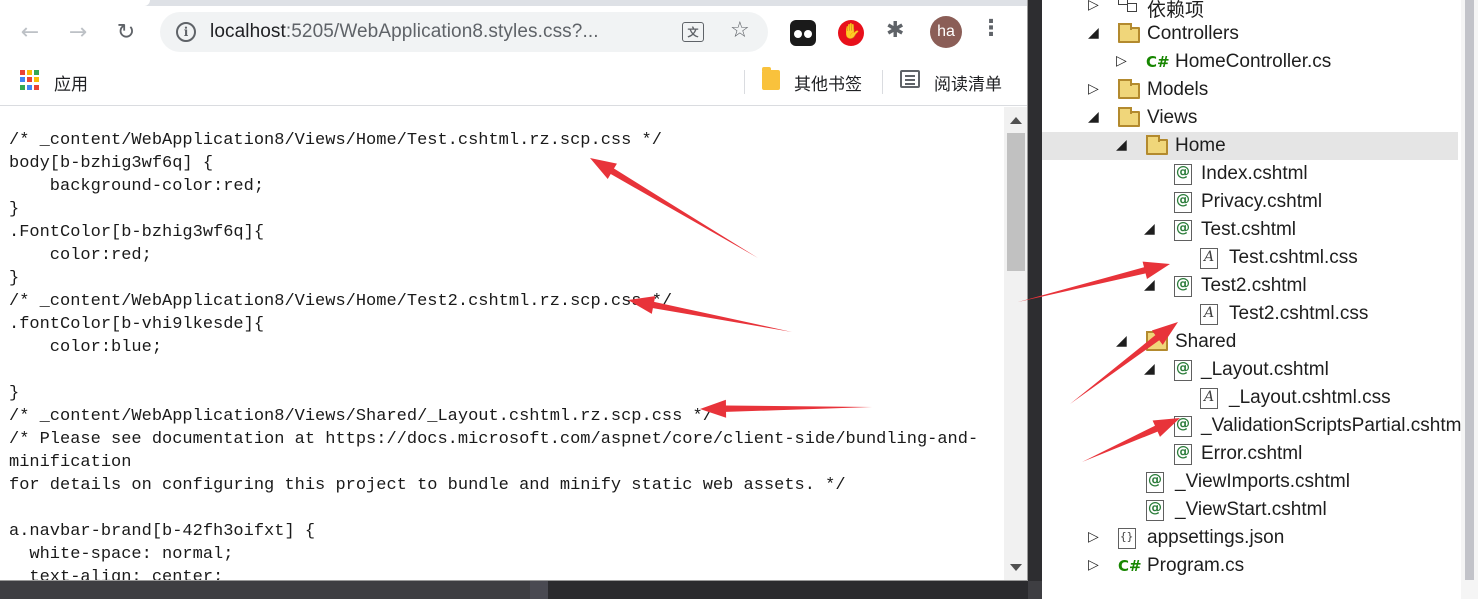 This screenshot has width=1478, height=599. I want to click on site-info-icon: i, so click(186, 32).